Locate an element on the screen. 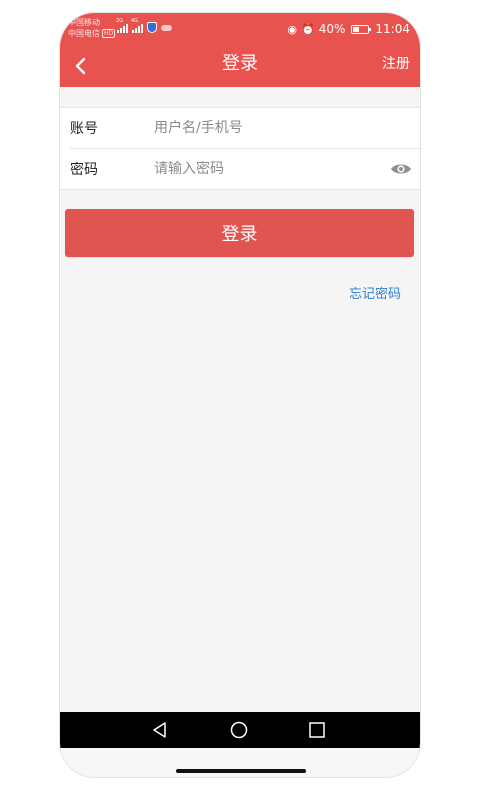 Image resolution: width=480 pixels, height=800 pixels. home-indicator is located at coordinates (241, 771).